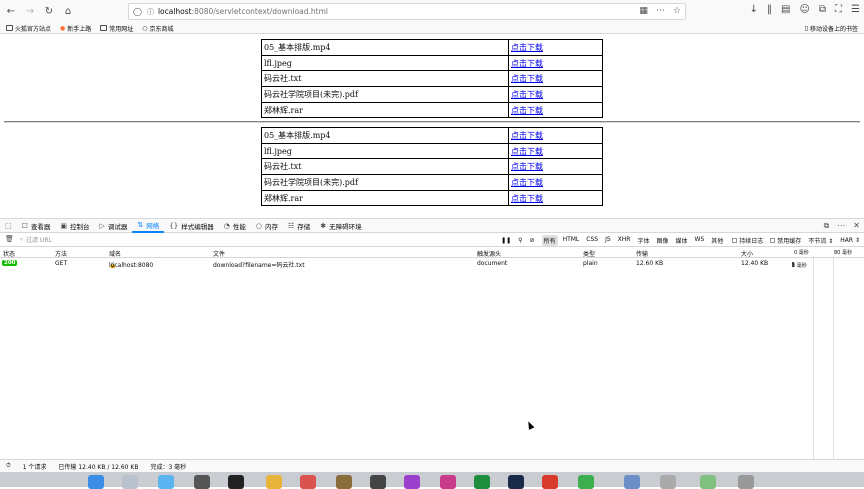  Describe the element at coordinates (267, 226) in the screenshot. I see `tab-memory: ○ 内存` at that location.